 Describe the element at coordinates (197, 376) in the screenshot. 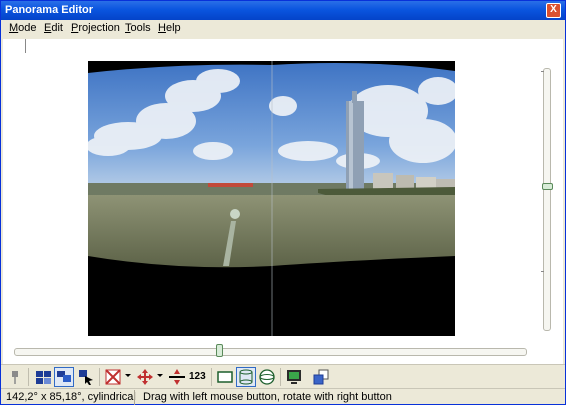

I see `numbers-icon: 123` at that location.